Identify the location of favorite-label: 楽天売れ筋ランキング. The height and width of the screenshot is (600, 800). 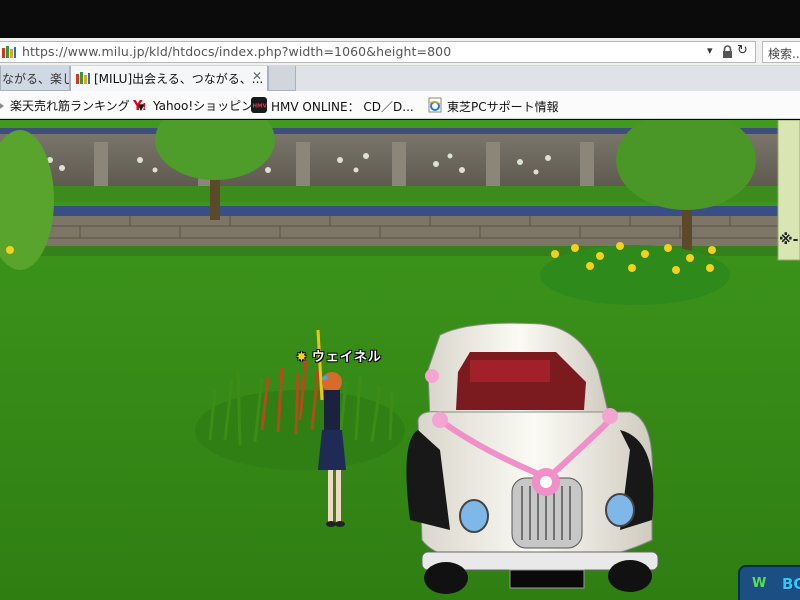
(70, 106).